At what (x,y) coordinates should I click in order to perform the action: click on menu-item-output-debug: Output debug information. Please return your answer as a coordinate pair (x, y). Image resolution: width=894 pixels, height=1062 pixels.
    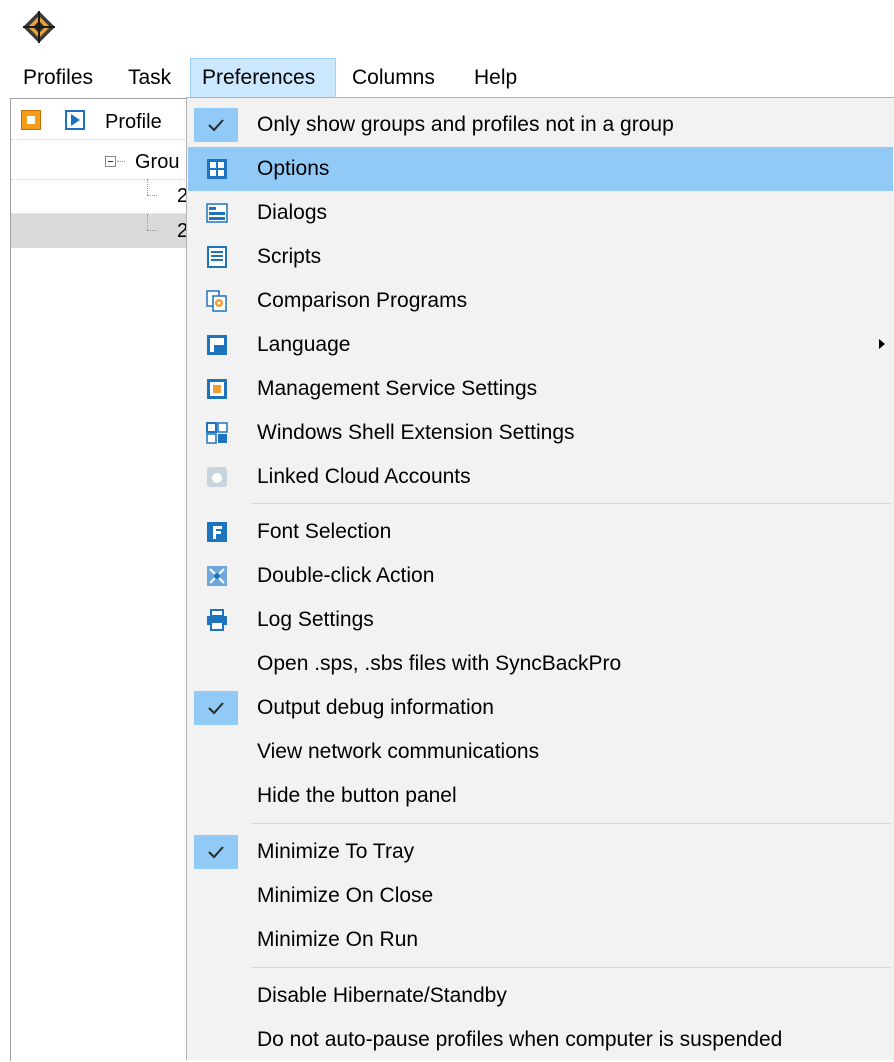
    Looking at the image, I should click on (540, 708).